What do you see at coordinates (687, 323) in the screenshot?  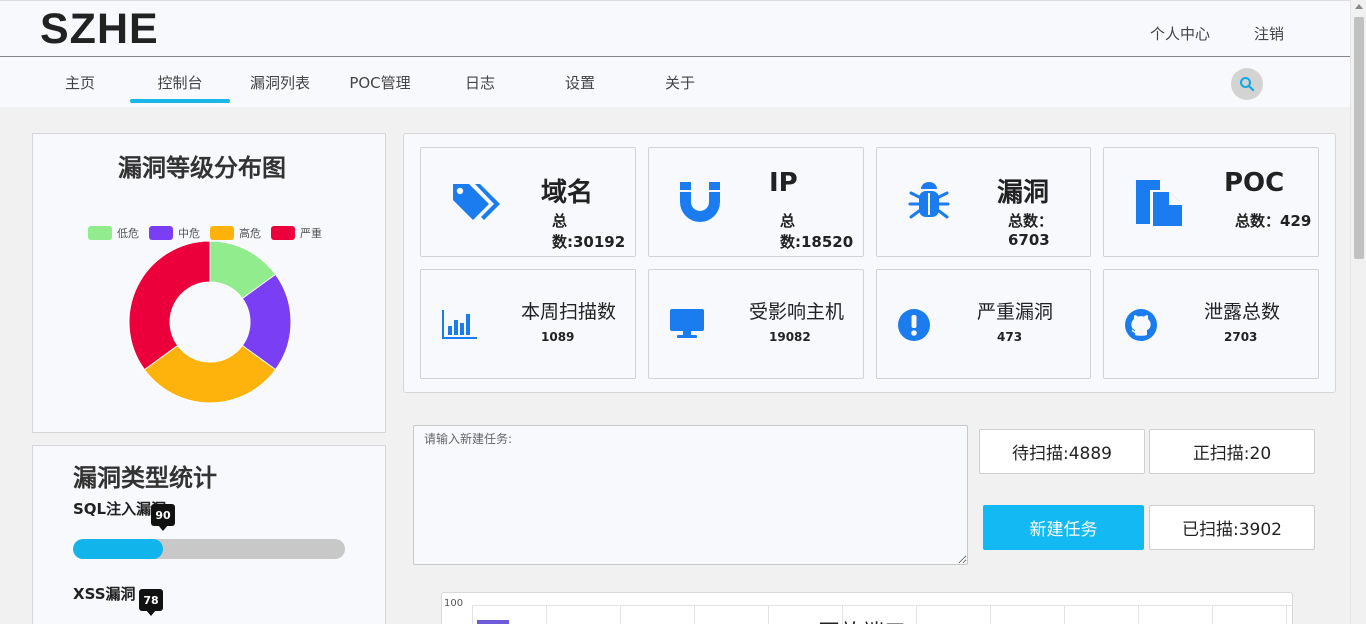 I see `monitor-icon` at bounding box center [687, 323].